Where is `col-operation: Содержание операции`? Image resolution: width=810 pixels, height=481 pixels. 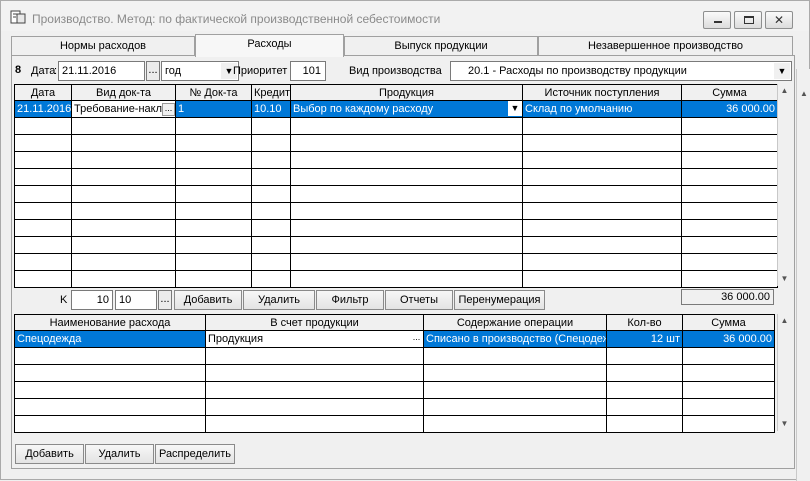 col-operation: Содержание операции is located at coordinates (515, 322).